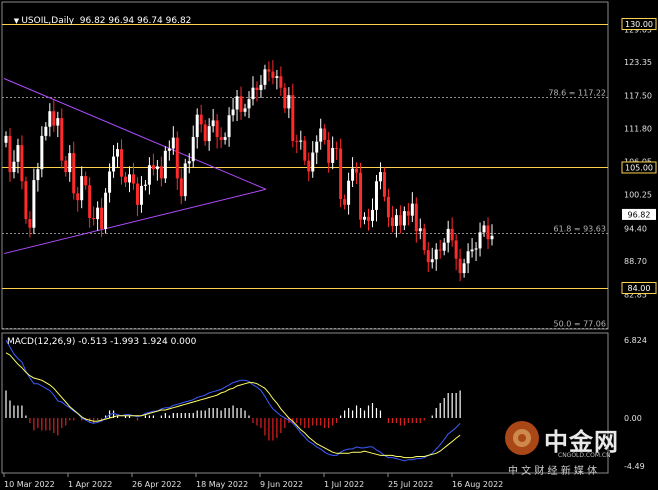 The width and height of the screenshot is (658, 490). Describe the element at coordinates (344, 484) in the screenshot. I see `date-label: 1 Jul 2022` at that location.